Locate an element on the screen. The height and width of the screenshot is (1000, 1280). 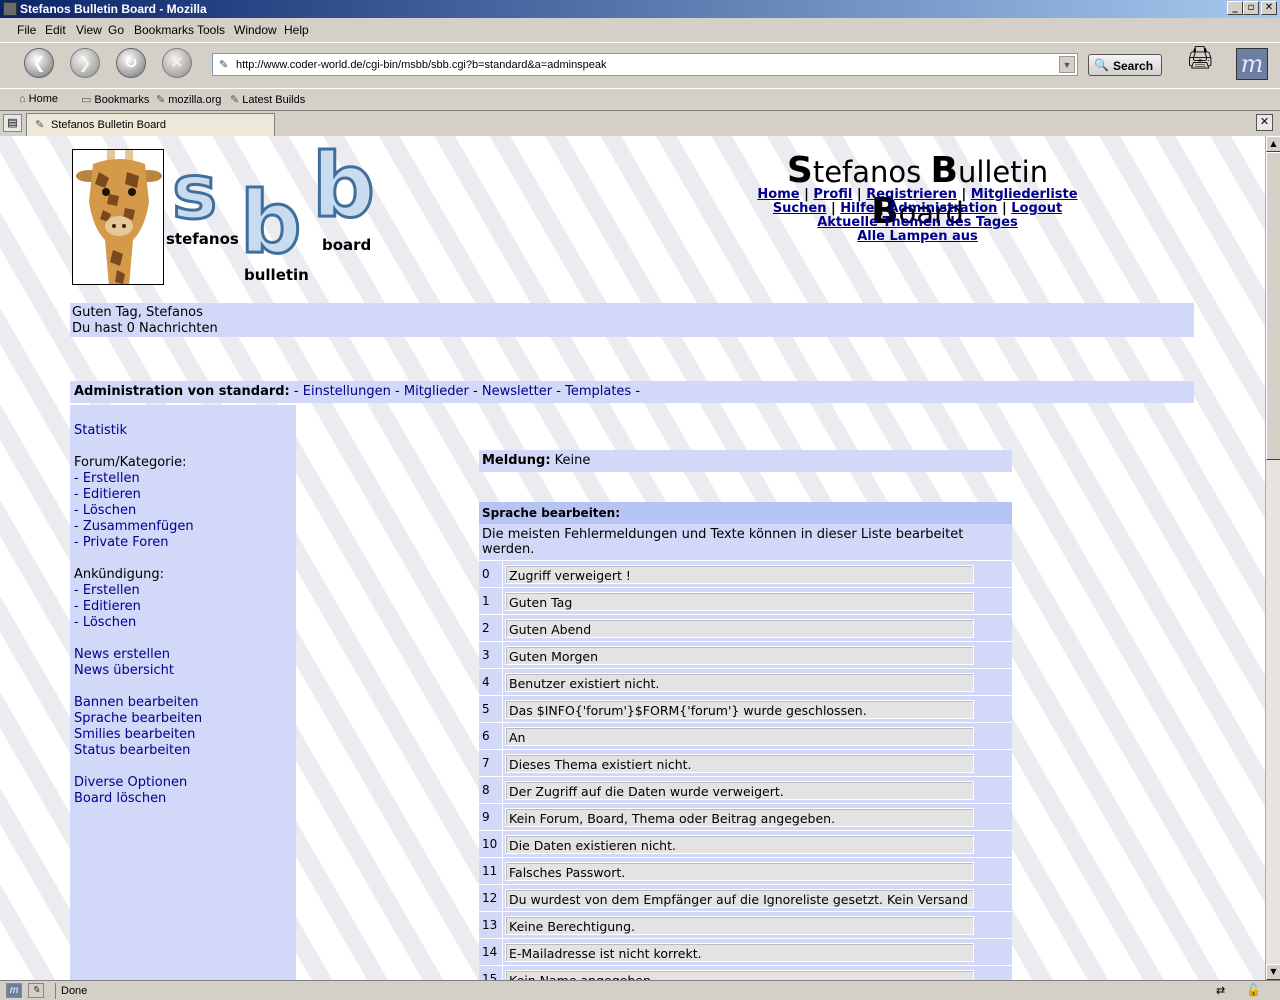
language-entry-id: 9 is located at coordinates (491, 817).